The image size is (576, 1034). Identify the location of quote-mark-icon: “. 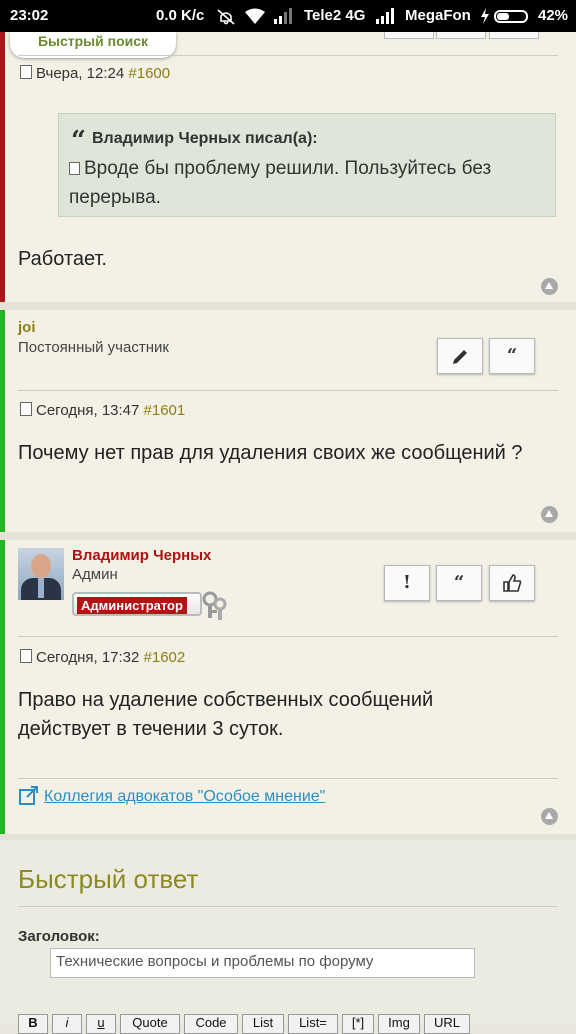
(78, 141).